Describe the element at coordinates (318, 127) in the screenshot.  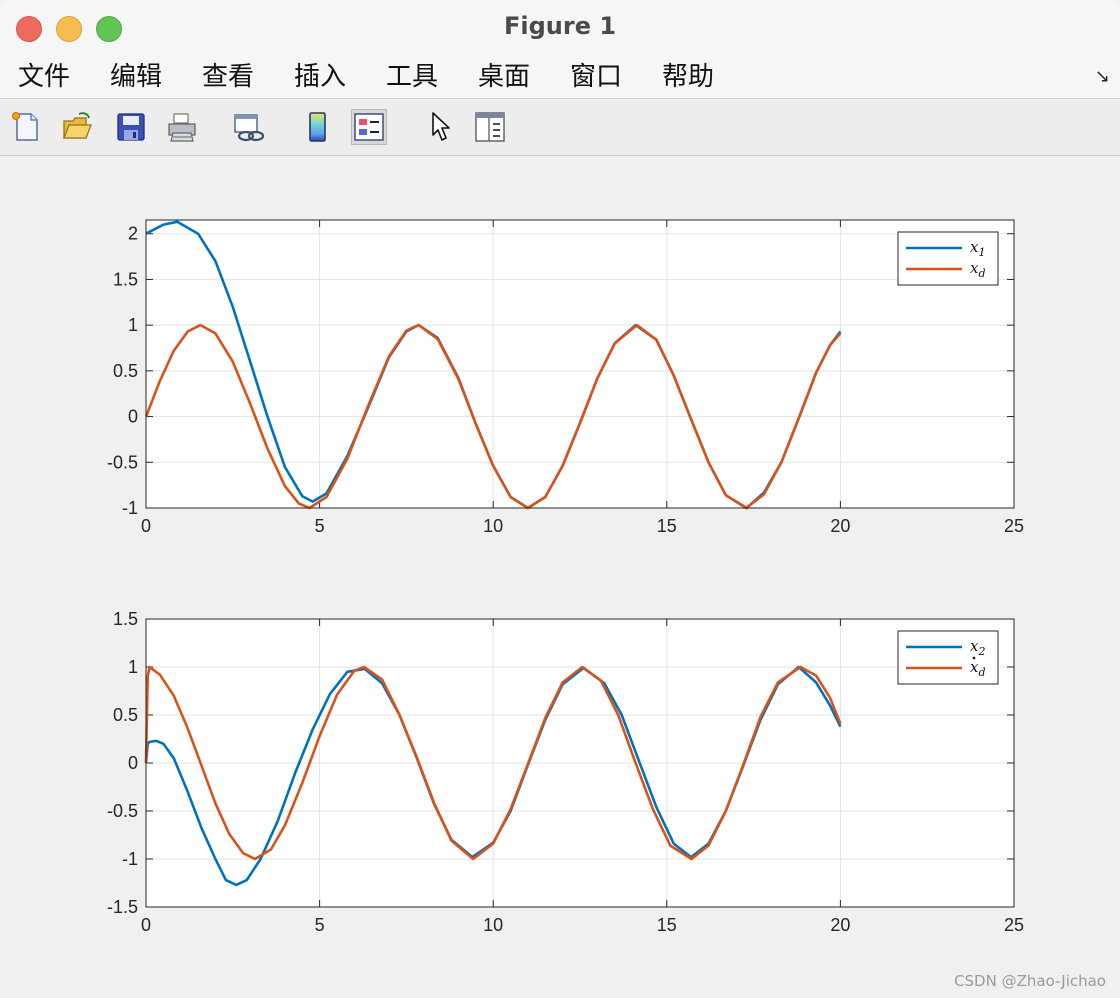
I see `colorbar-icon` at that location.